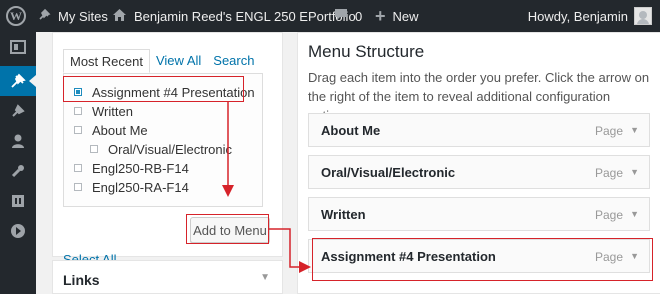 The width and height of the screenshot is (660, 294). Describe the element at coordinates (167, 277) in the screenshot. I see `links-box: Links ▼` at that location.